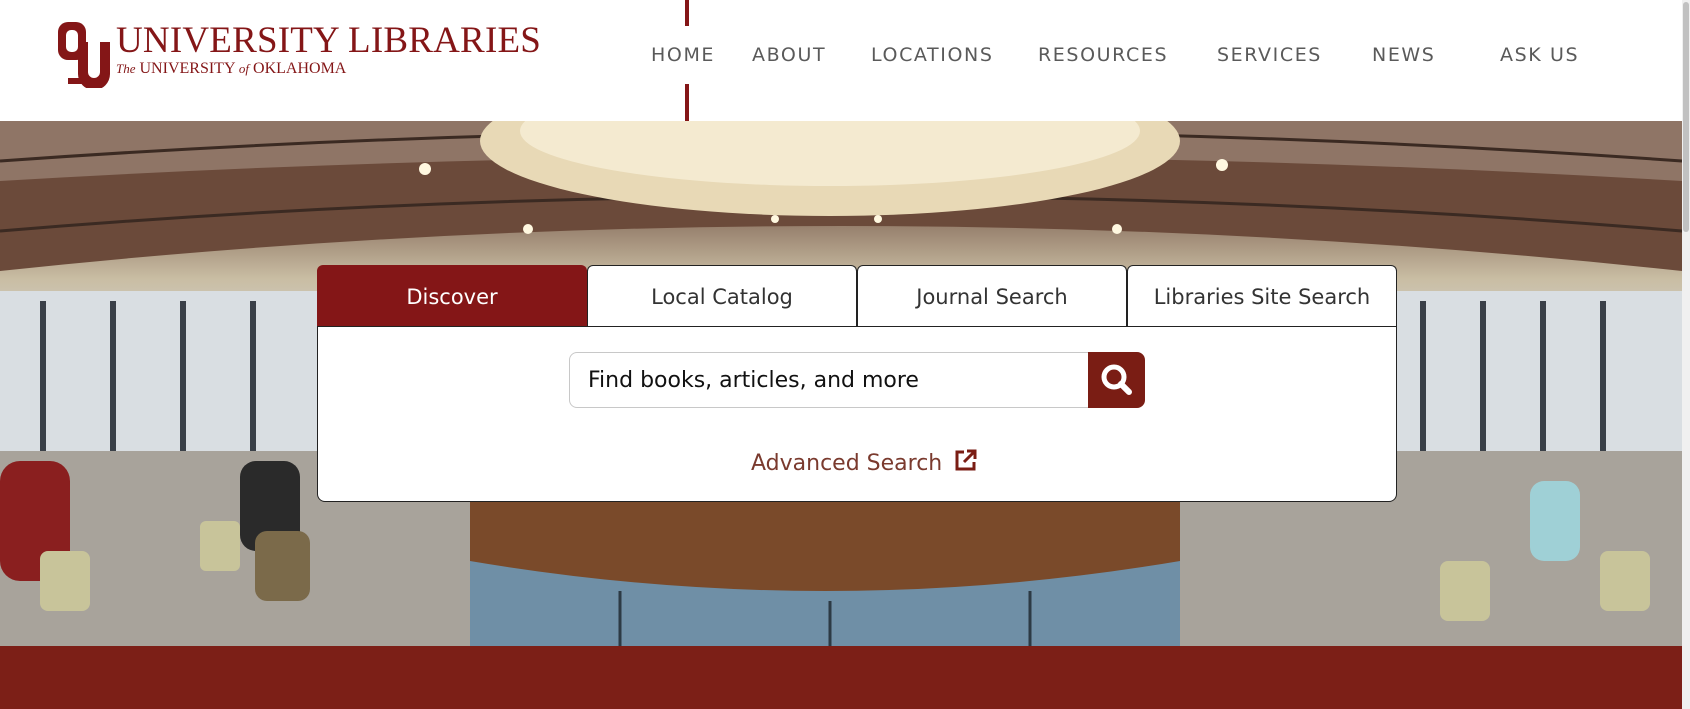 The width and height of the screenshot is (1690, 709). Describe the element at coordinates (789, 55) in the screenshot. I see `nav-about: ABOUT` at that location.